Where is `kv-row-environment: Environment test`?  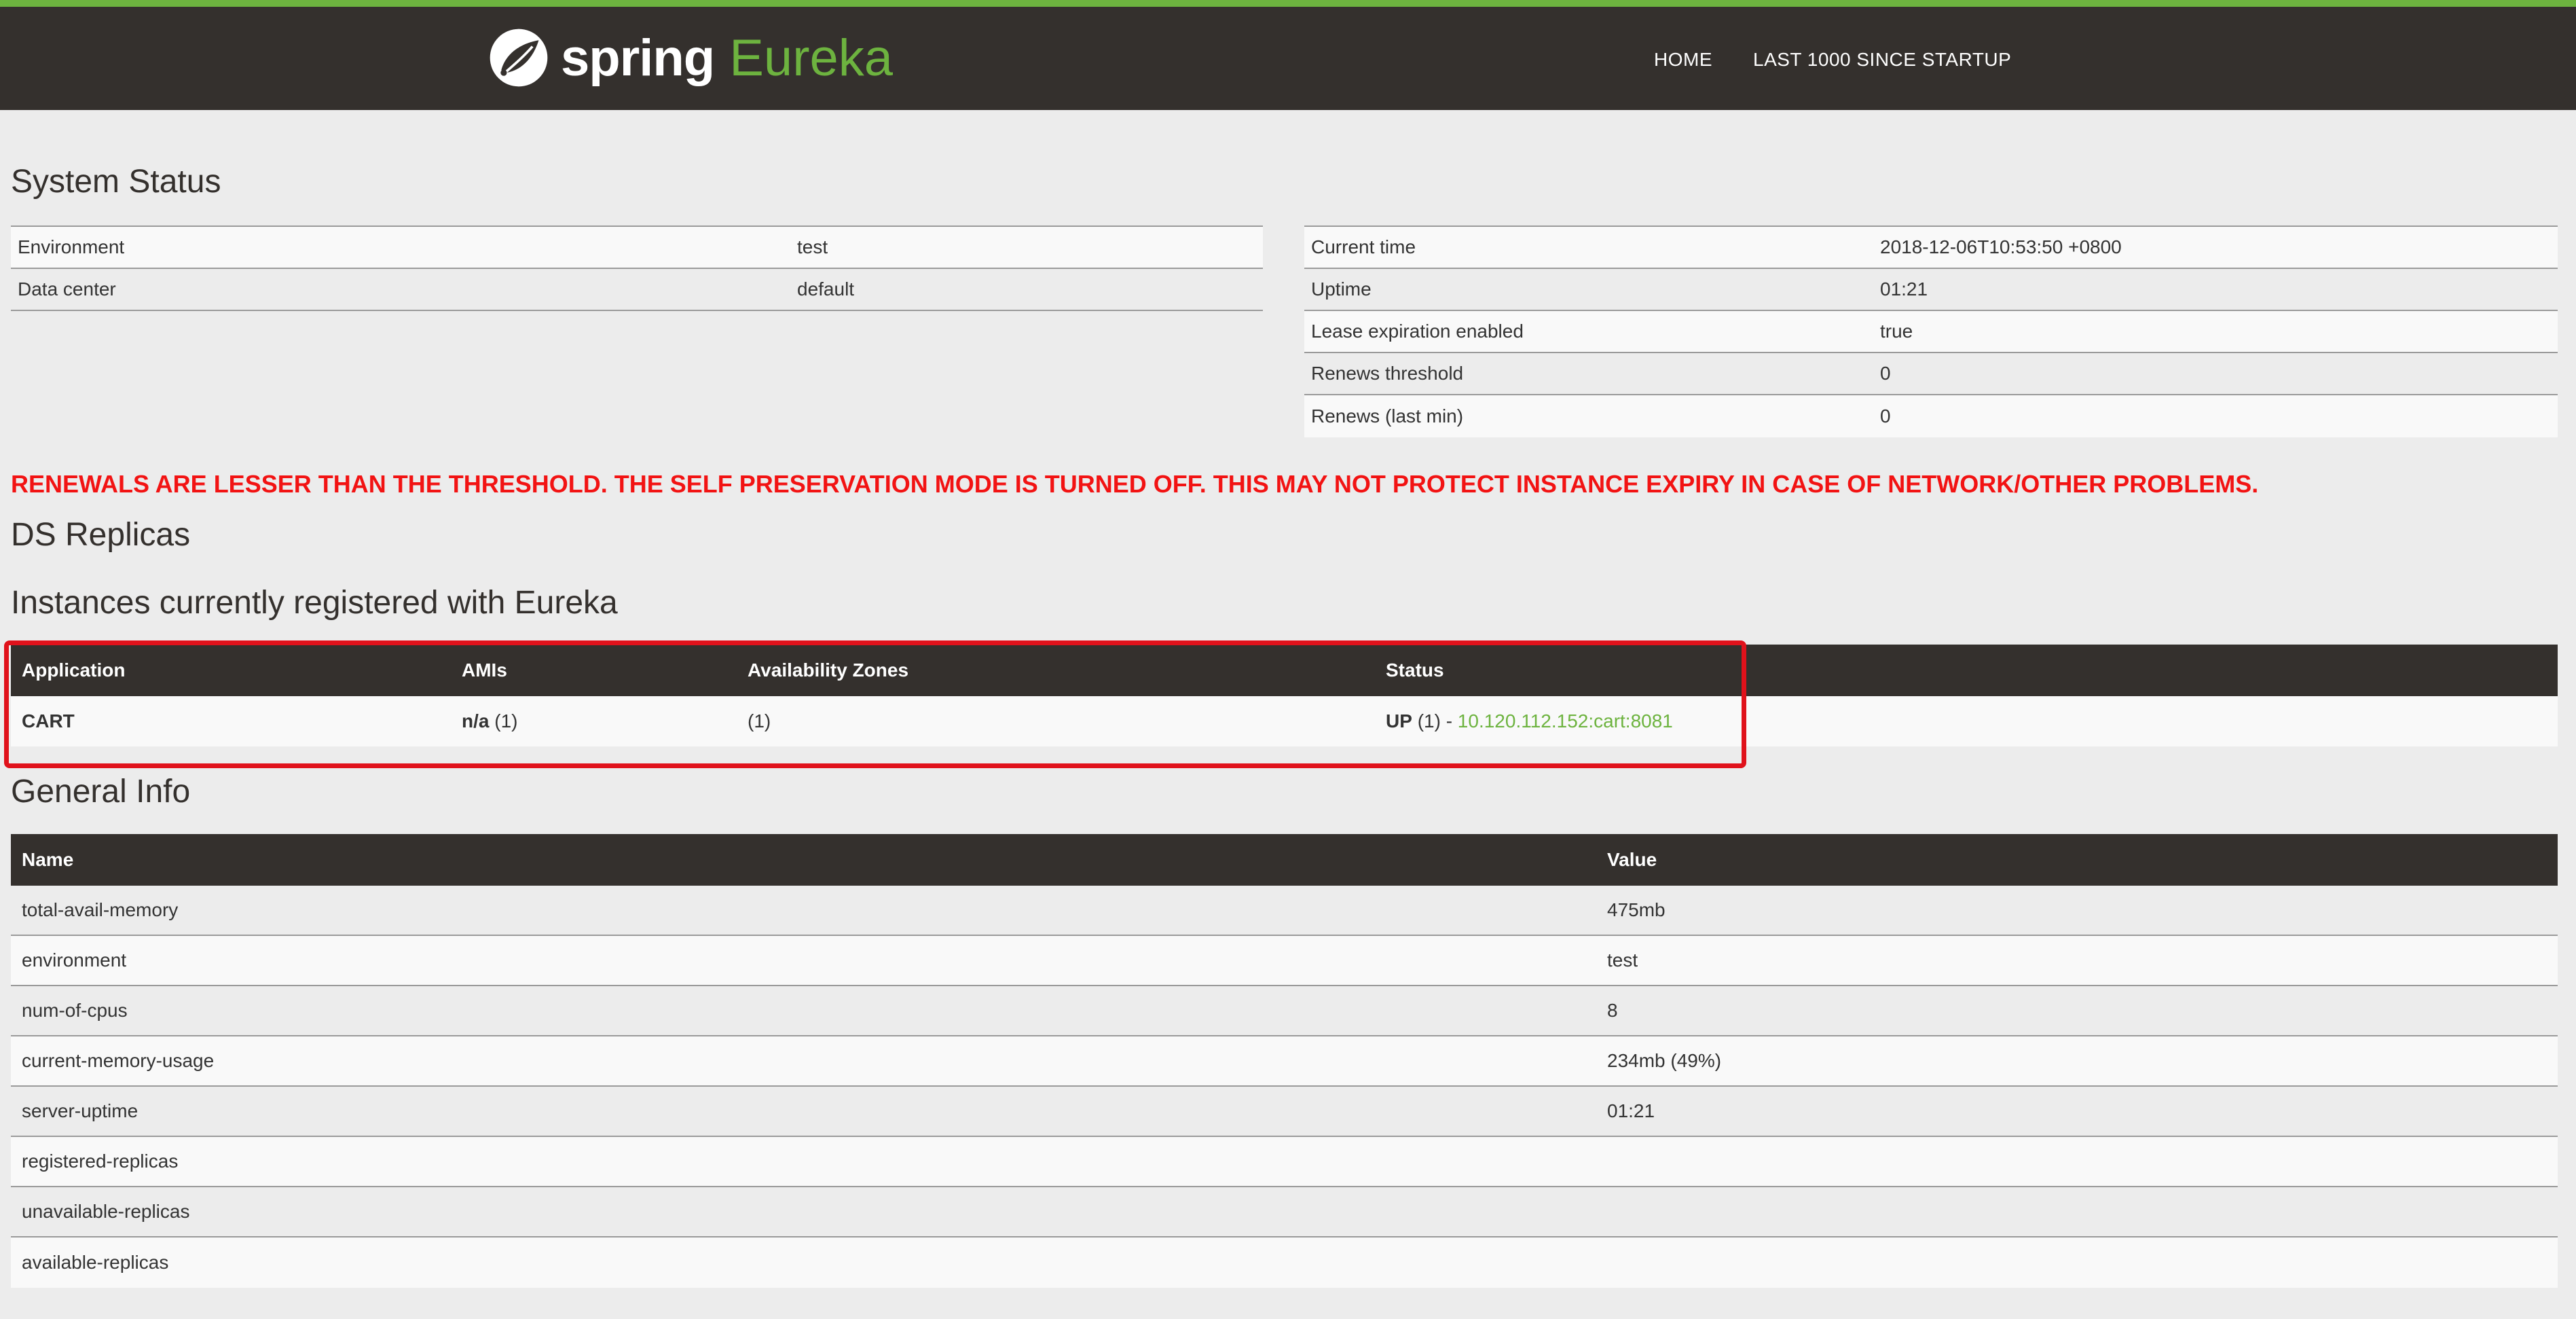
kv-row-environment: Environment test is located at coordinates (637, 248).